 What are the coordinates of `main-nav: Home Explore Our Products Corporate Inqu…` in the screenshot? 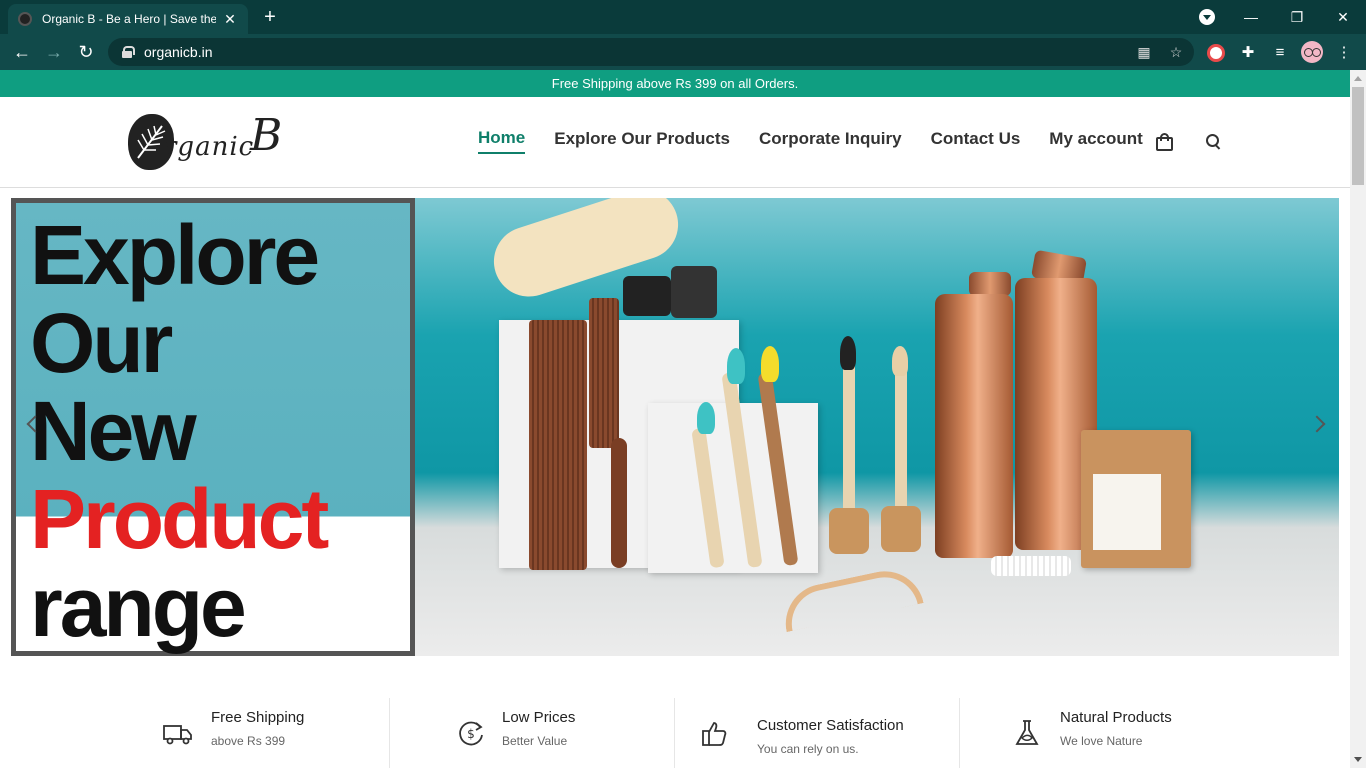 It's located at (825, 141).